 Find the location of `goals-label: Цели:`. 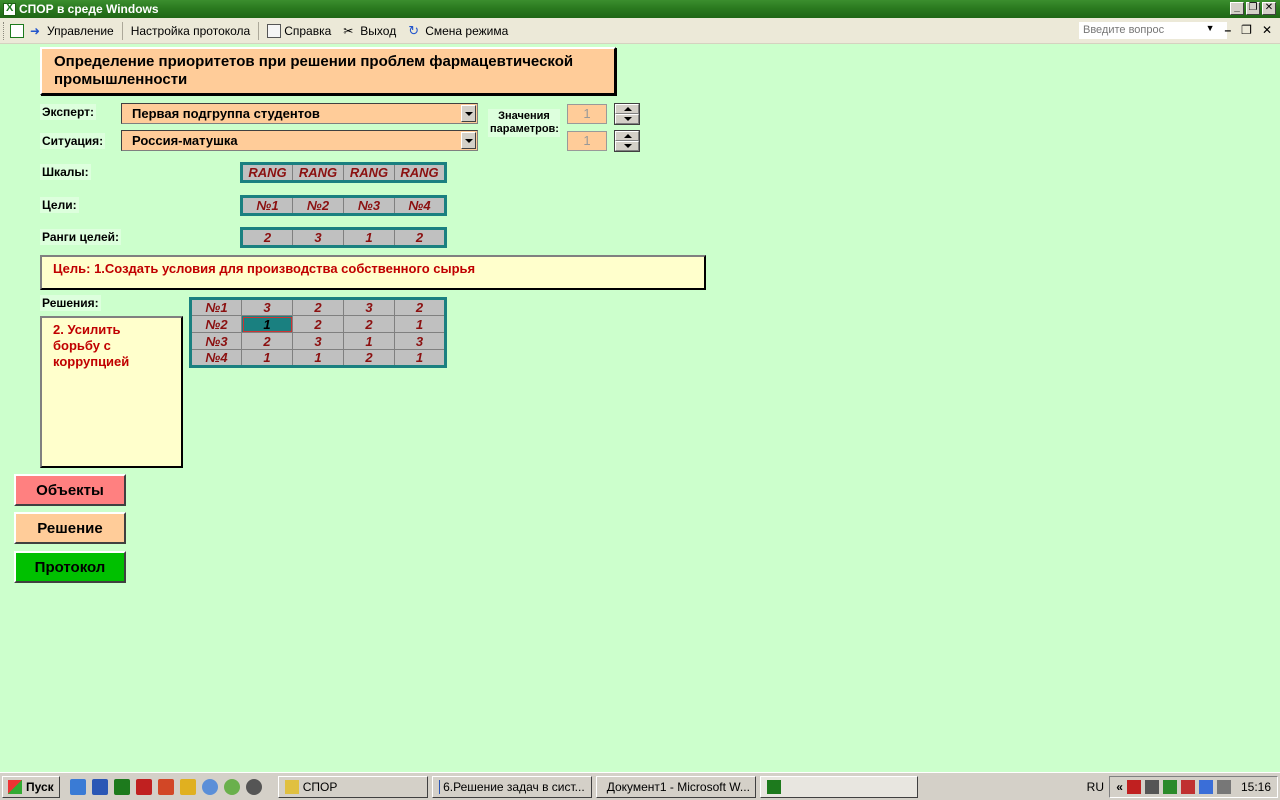

goals-label: Цели: is located at coordinates (59, 205).